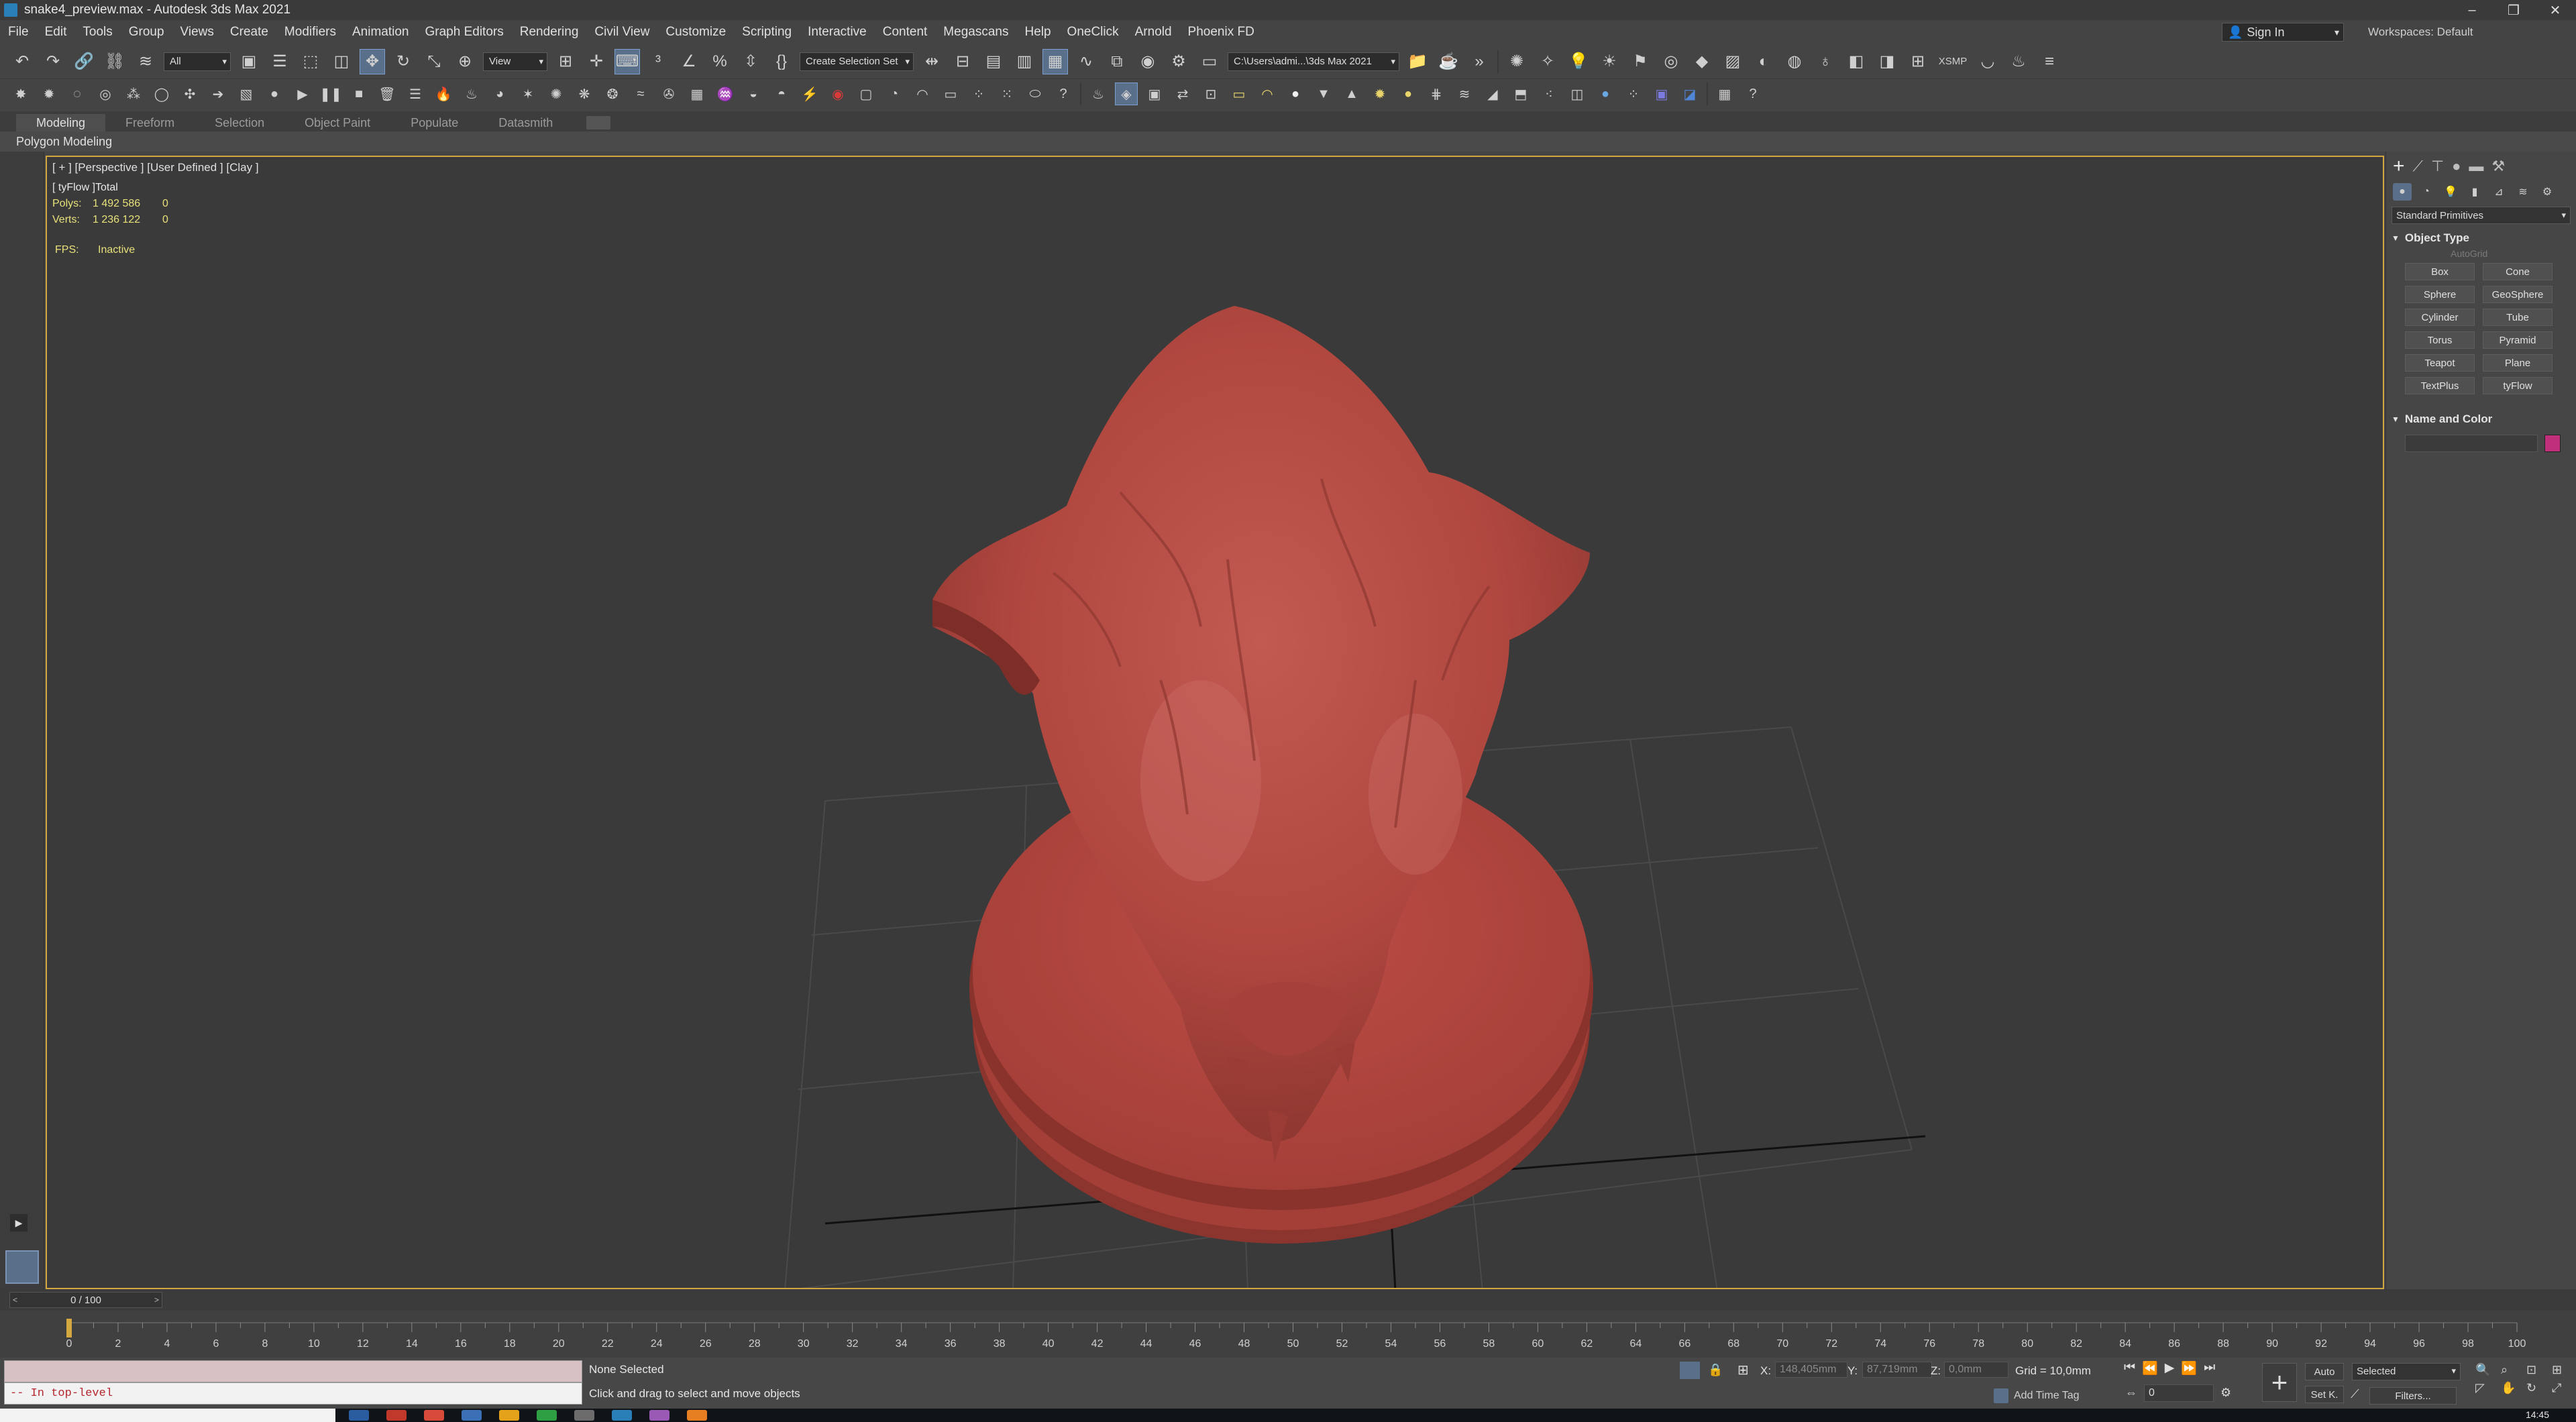 This screenshot has width=2576, height=1422. I want to click on sim-icon: ◯, so click(161, 94).